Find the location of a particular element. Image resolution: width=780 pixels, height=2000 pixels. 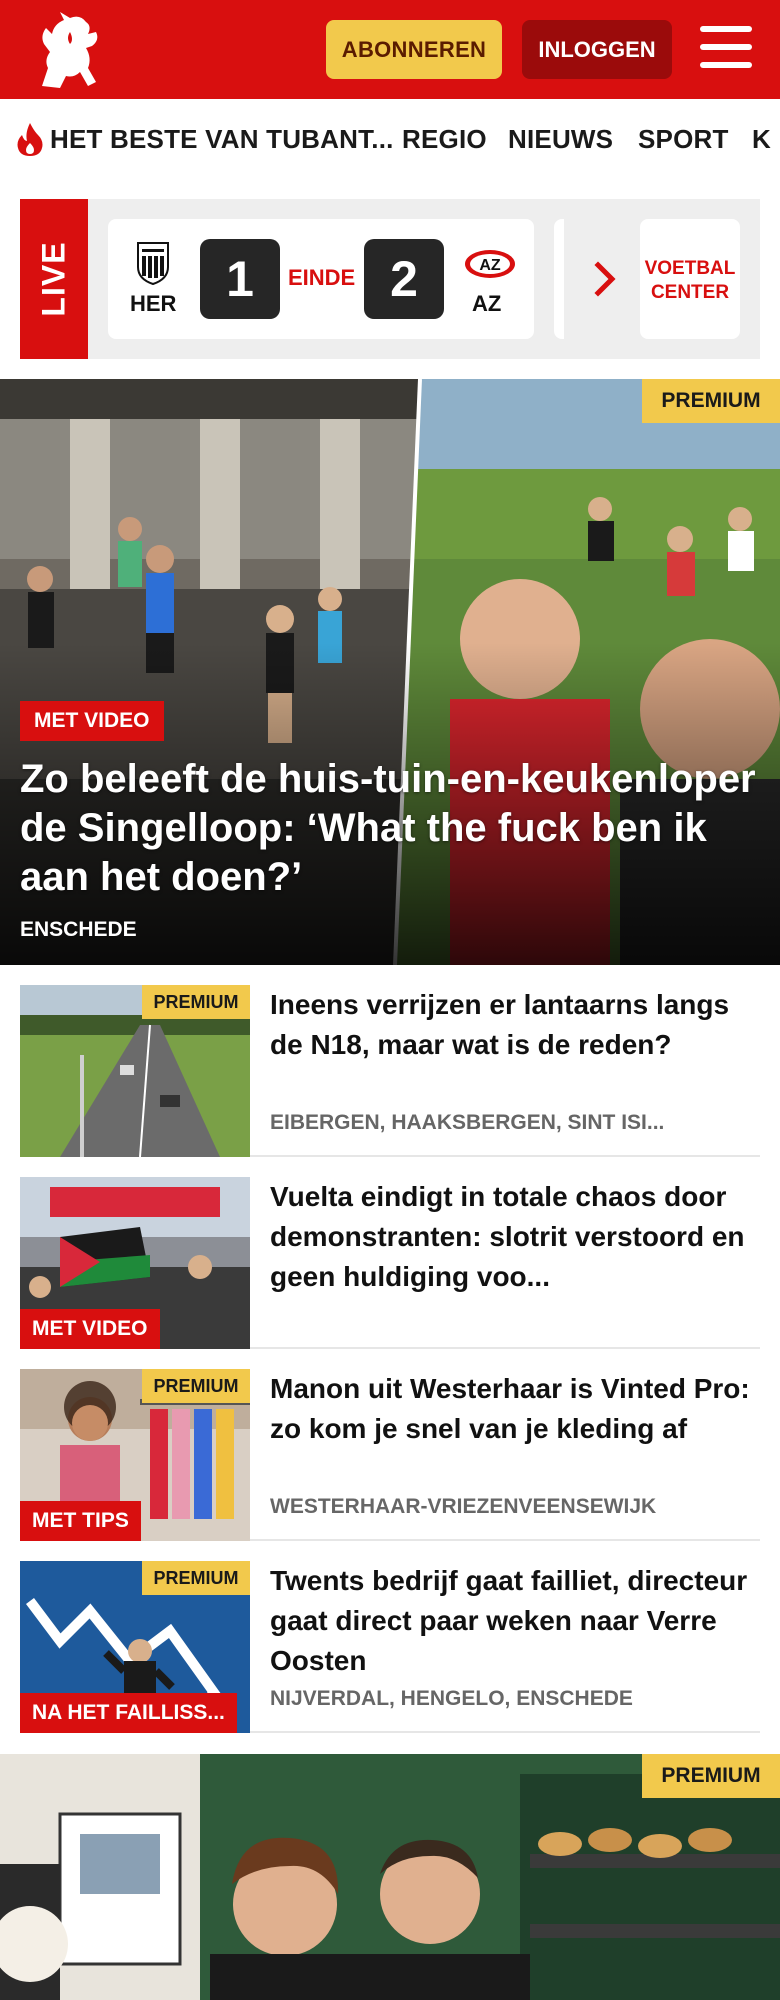

article-thumbnail: PREMIUM is located at coordinates (135, 1071).